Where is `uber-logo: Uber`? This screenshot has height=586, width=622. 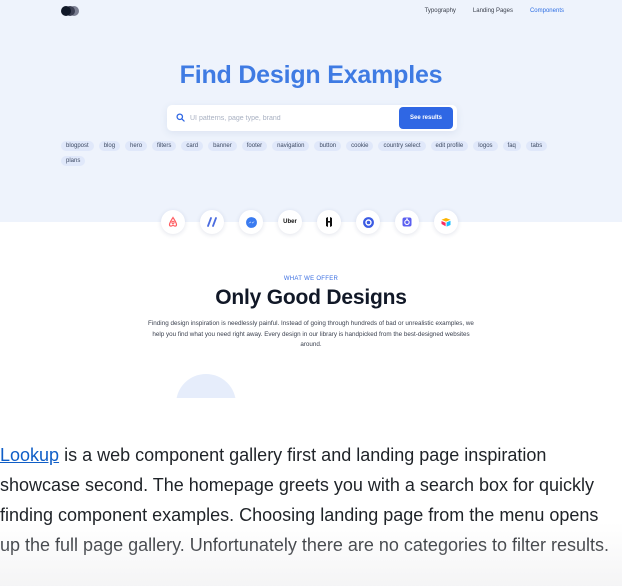 uber-logo: Uber is located at coordinates (290, 222).